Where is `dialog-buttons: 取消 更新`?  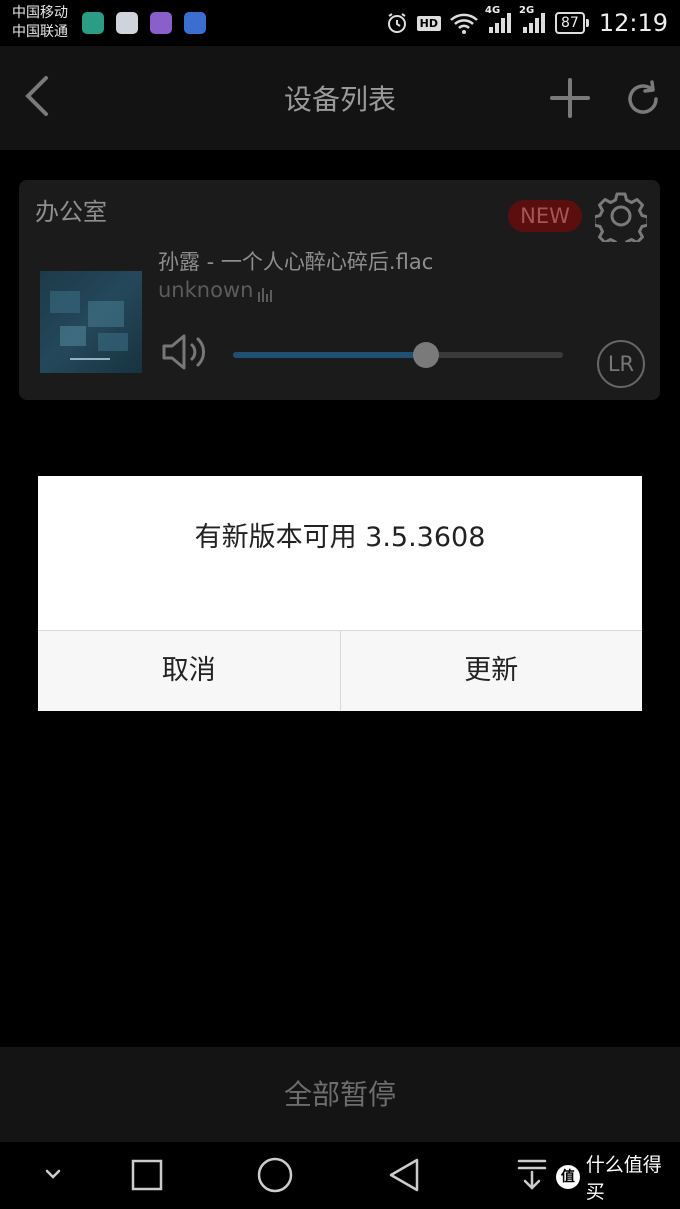
dialog-buttons: 取消 更新 is located at coordinates (340, 670).